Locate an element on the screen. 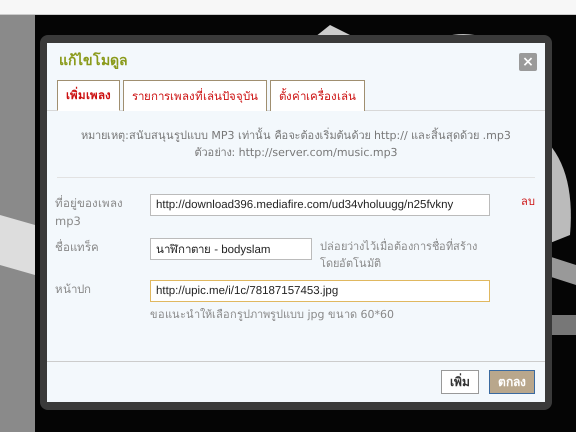  tab: เพิ่มเพลง is located at coordinates (88, 96).